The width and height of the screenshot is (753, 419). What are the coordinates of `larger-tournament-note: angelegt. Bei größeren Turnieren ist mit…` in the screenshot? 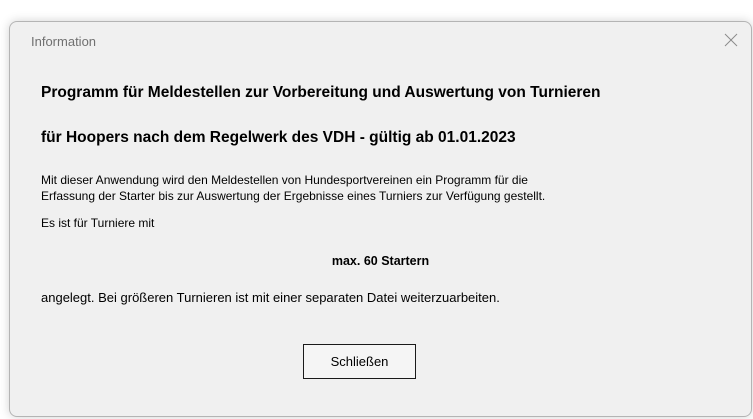 It's located at (270, 297).